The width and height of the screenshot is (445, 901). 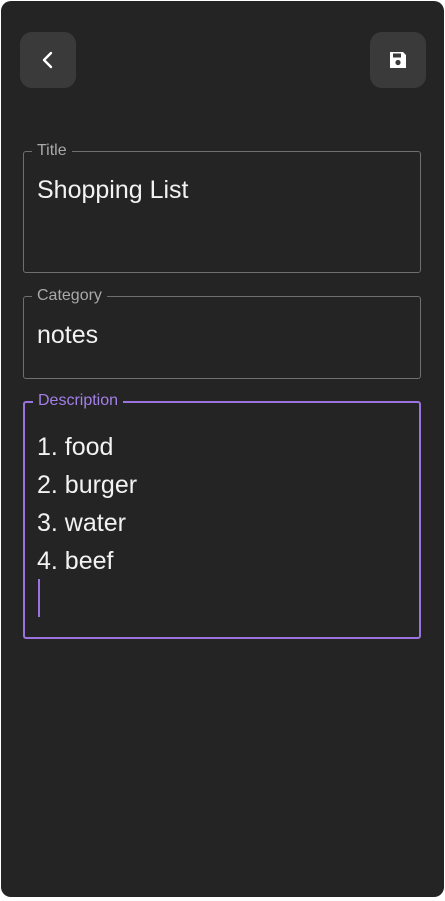 What do you see at coordinates (75, 447) in the screenshot?
I see `description-line: 1. food` at bounding box center [75, 447].